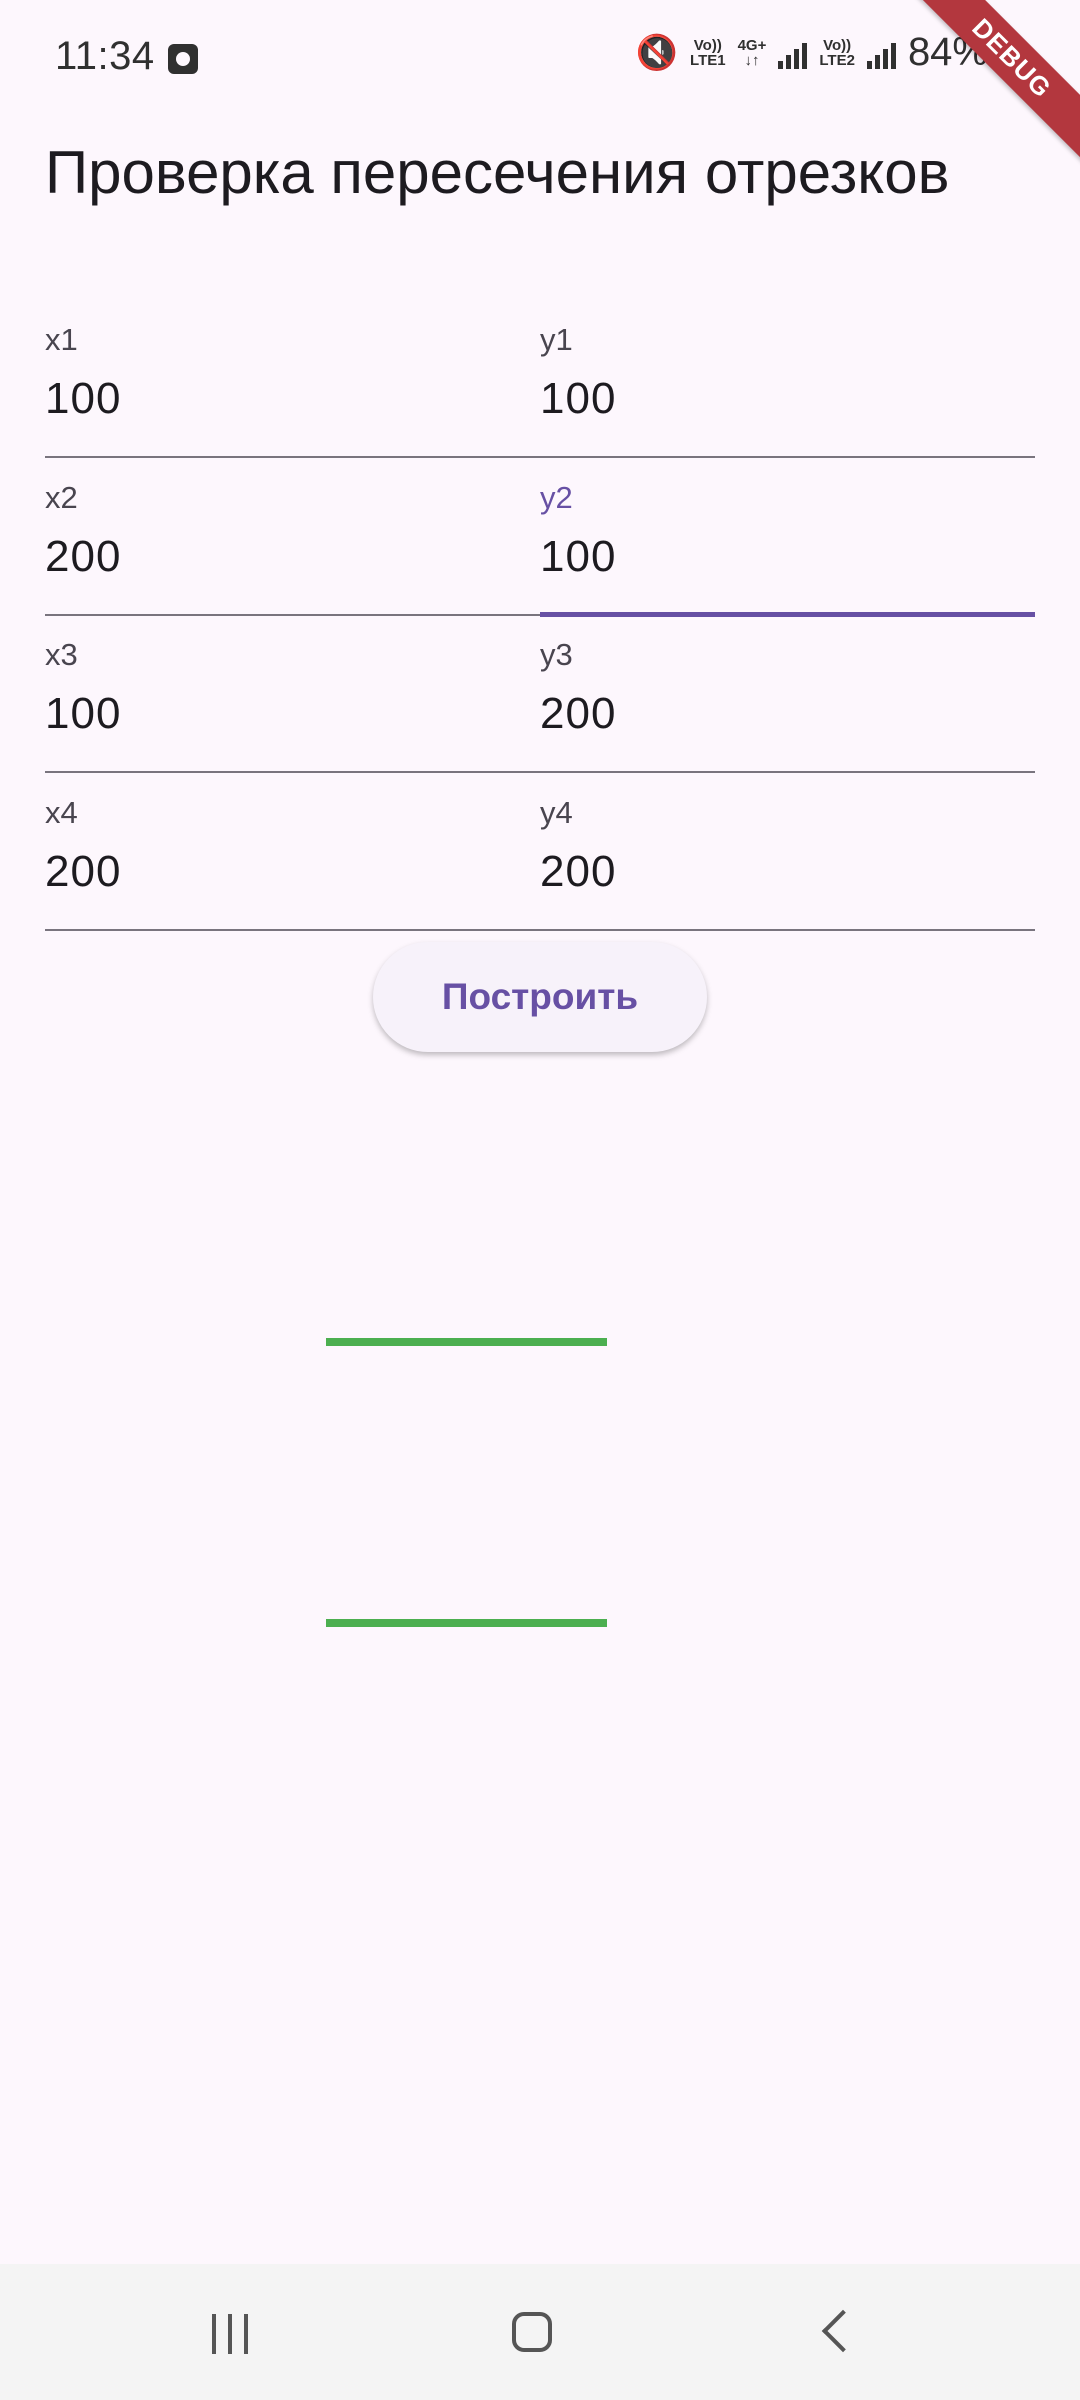  I want to click on recents-button, so click(230, 2332).